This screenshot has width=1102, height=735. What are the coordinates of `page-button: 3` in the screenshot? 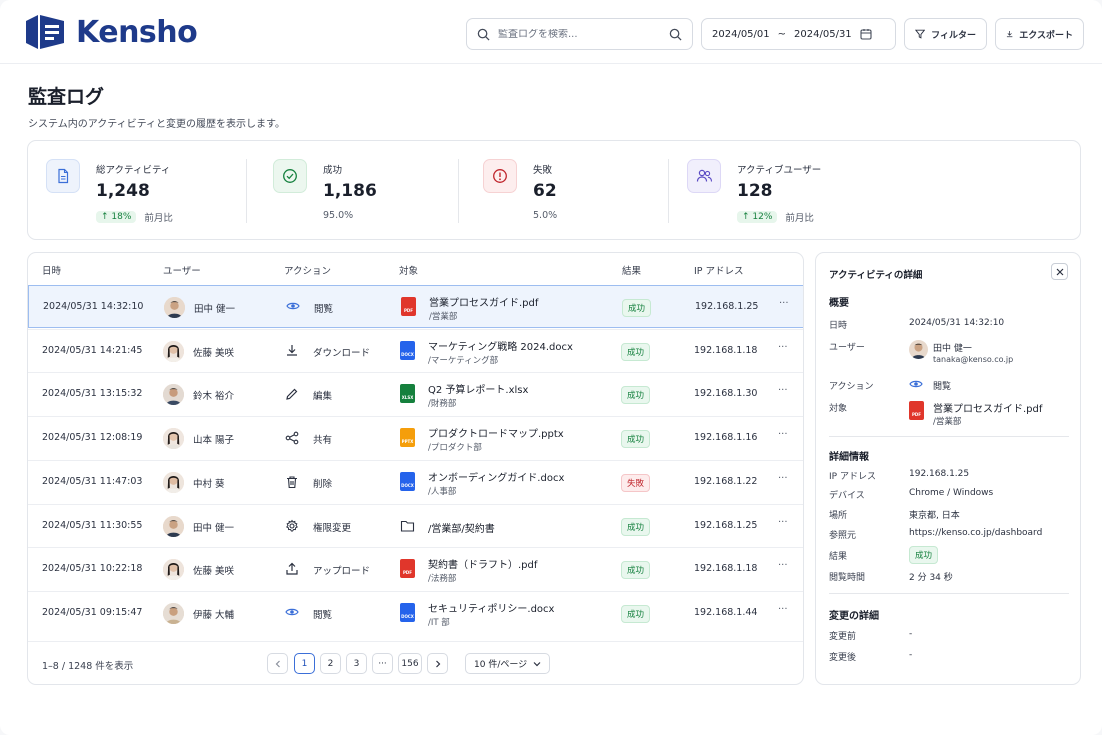 It's located at (356, 663).